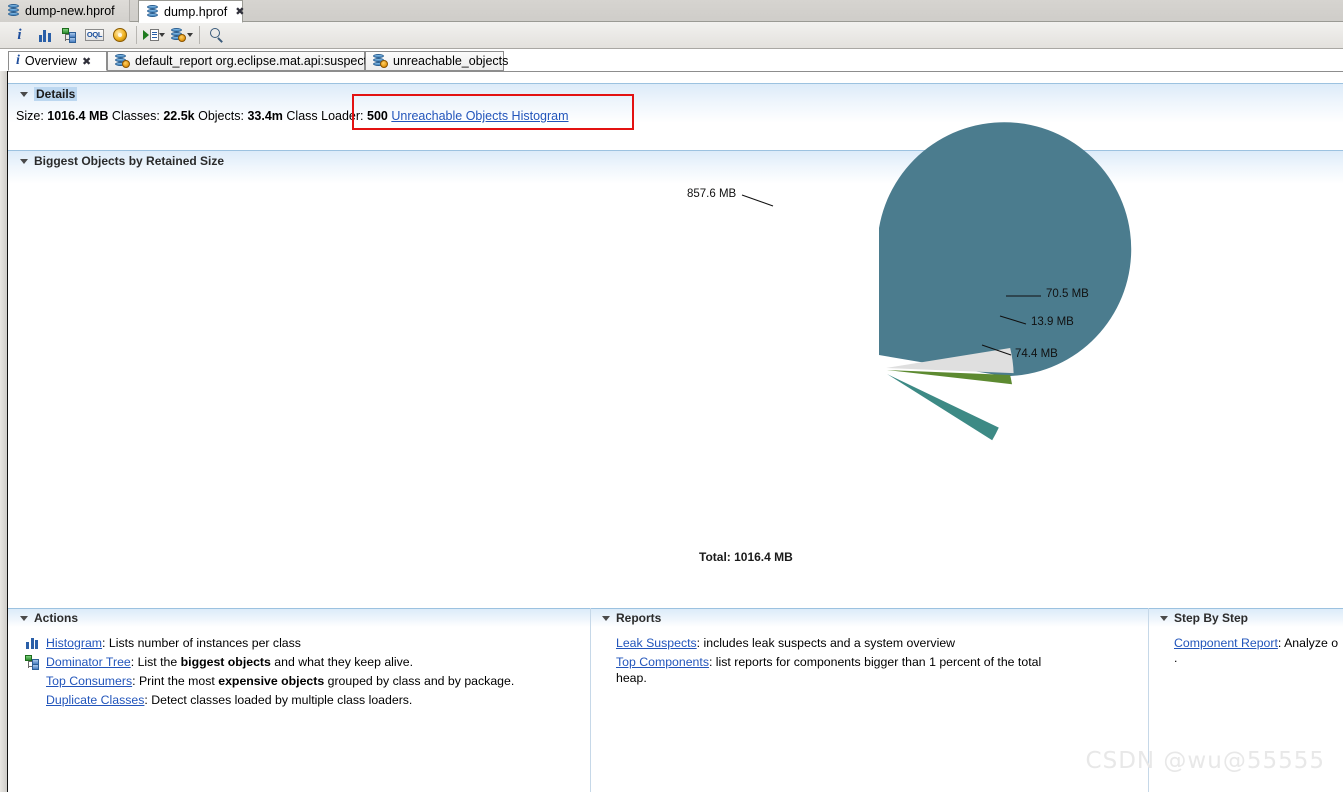 This screenshot has height=792, width=1343. Describe the element at coordinates (1226, 643) in the screenshot. I see `component-report-link: Component Report` at that location.